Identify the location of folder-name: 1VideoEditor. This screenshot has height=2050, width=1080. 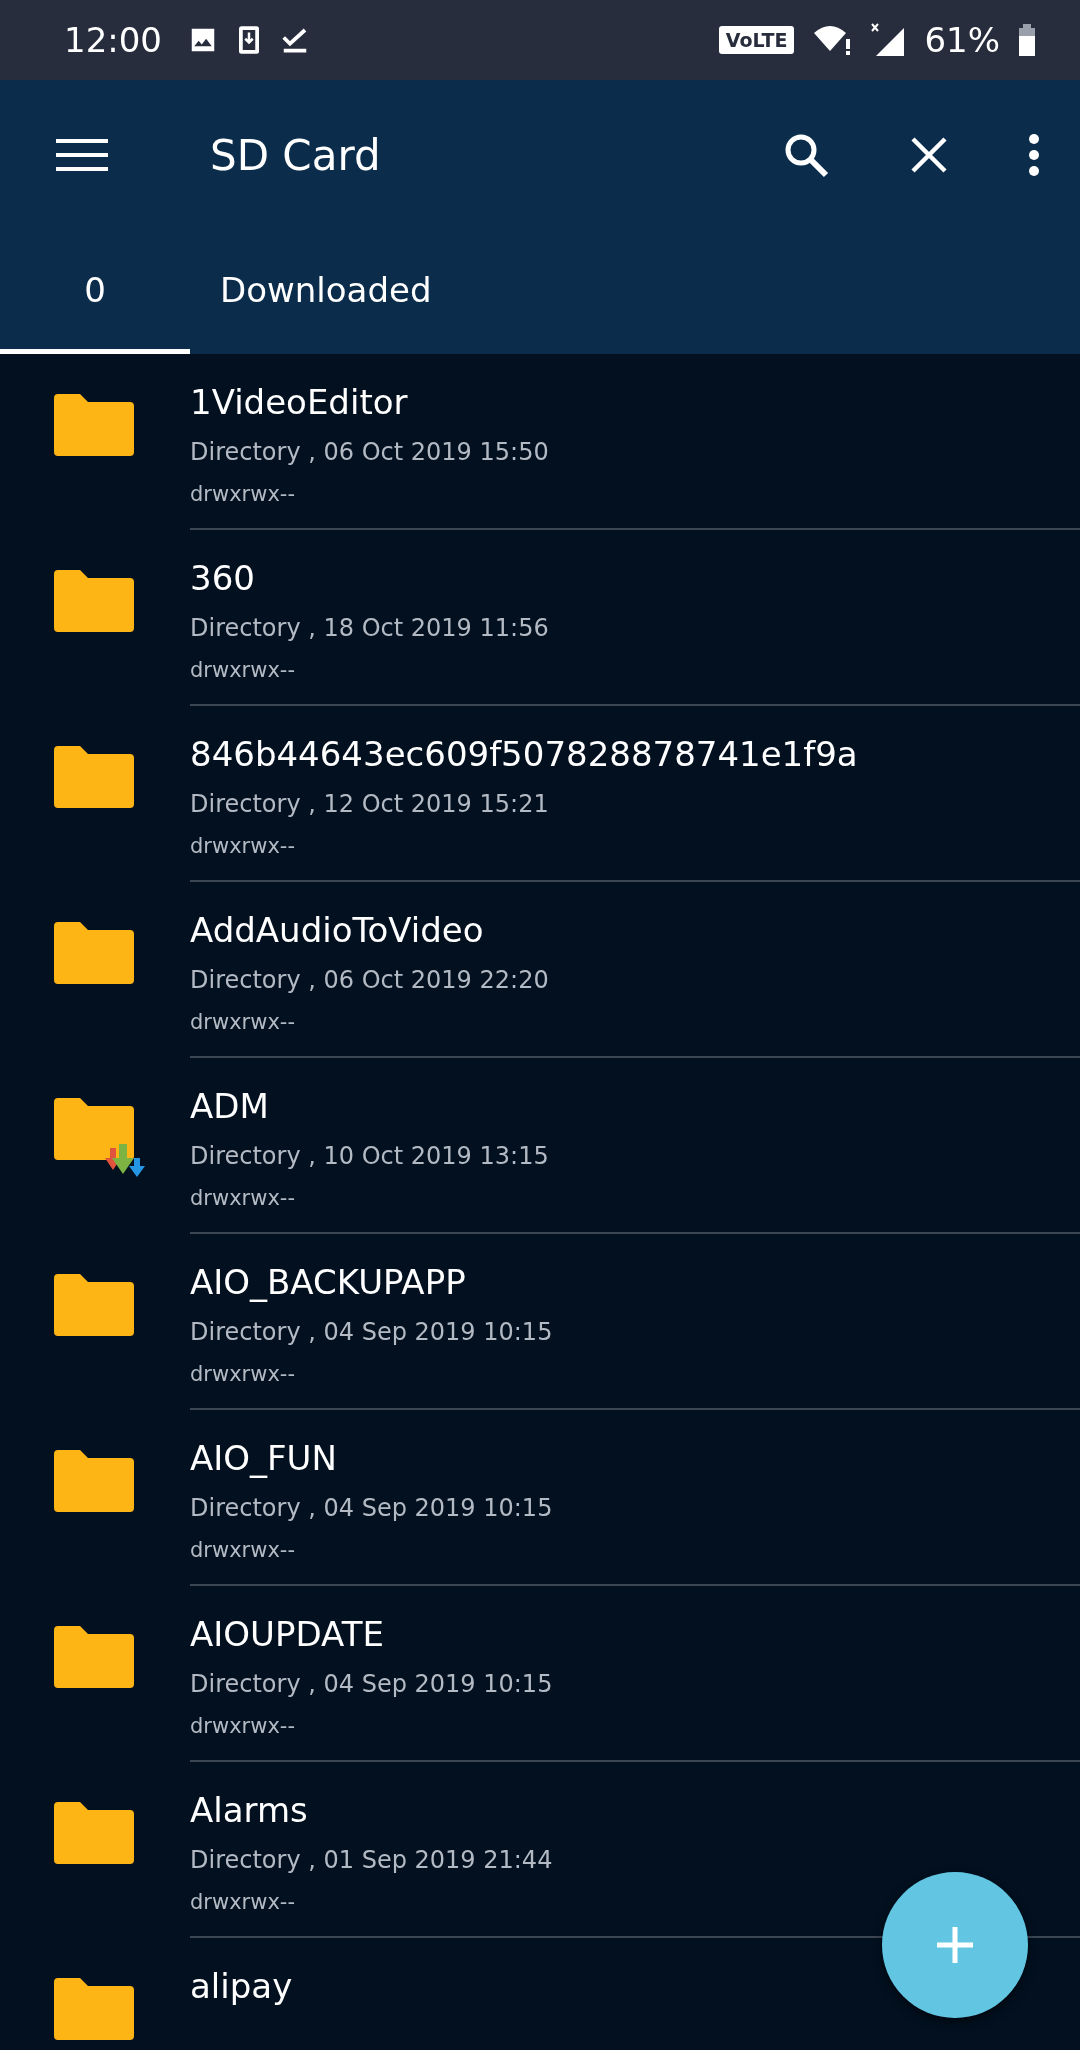
(635, 402).